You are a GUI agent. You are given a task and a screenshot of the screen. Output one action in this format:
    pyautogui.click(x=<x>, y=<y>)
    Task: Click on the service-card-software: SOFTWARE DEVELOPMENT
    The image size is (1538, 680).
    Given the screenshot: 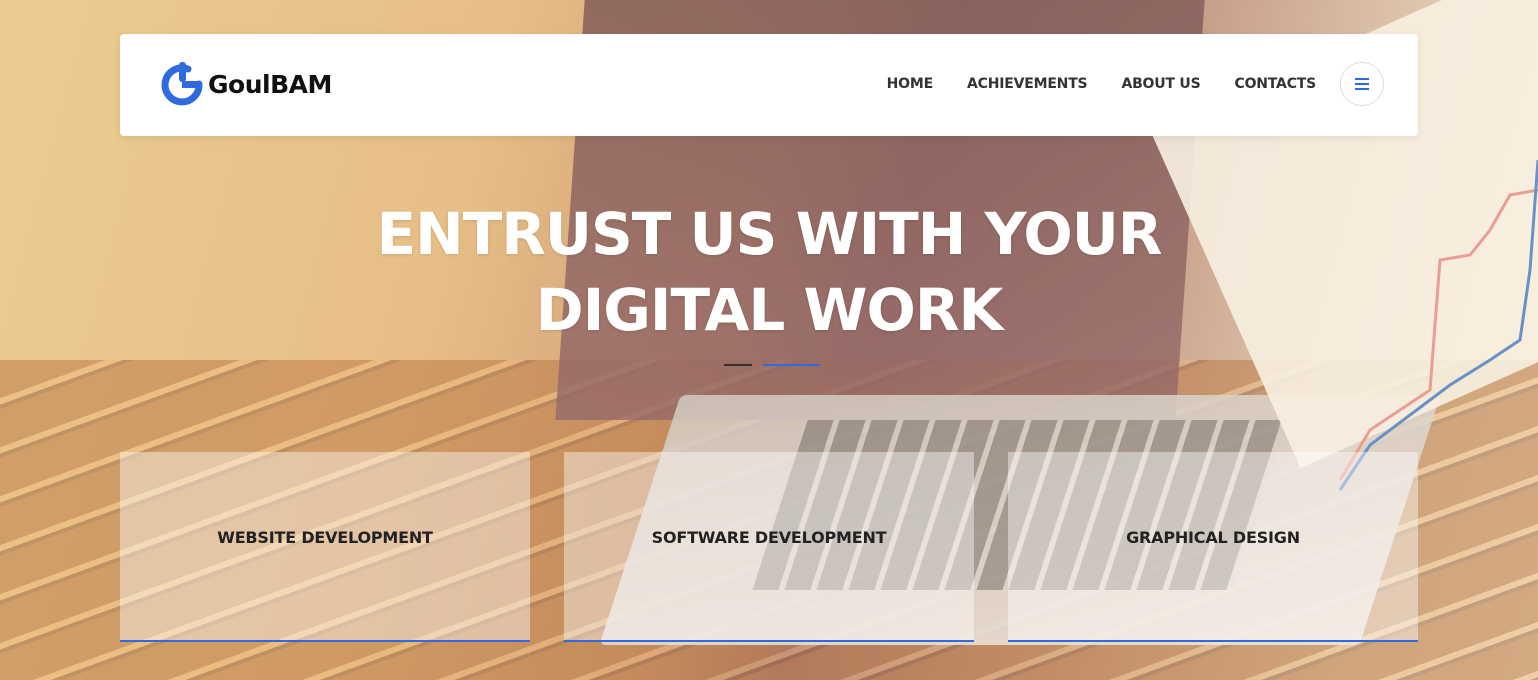 What is the action you would take?
    pyautogui.click(x=769, y=547)
    